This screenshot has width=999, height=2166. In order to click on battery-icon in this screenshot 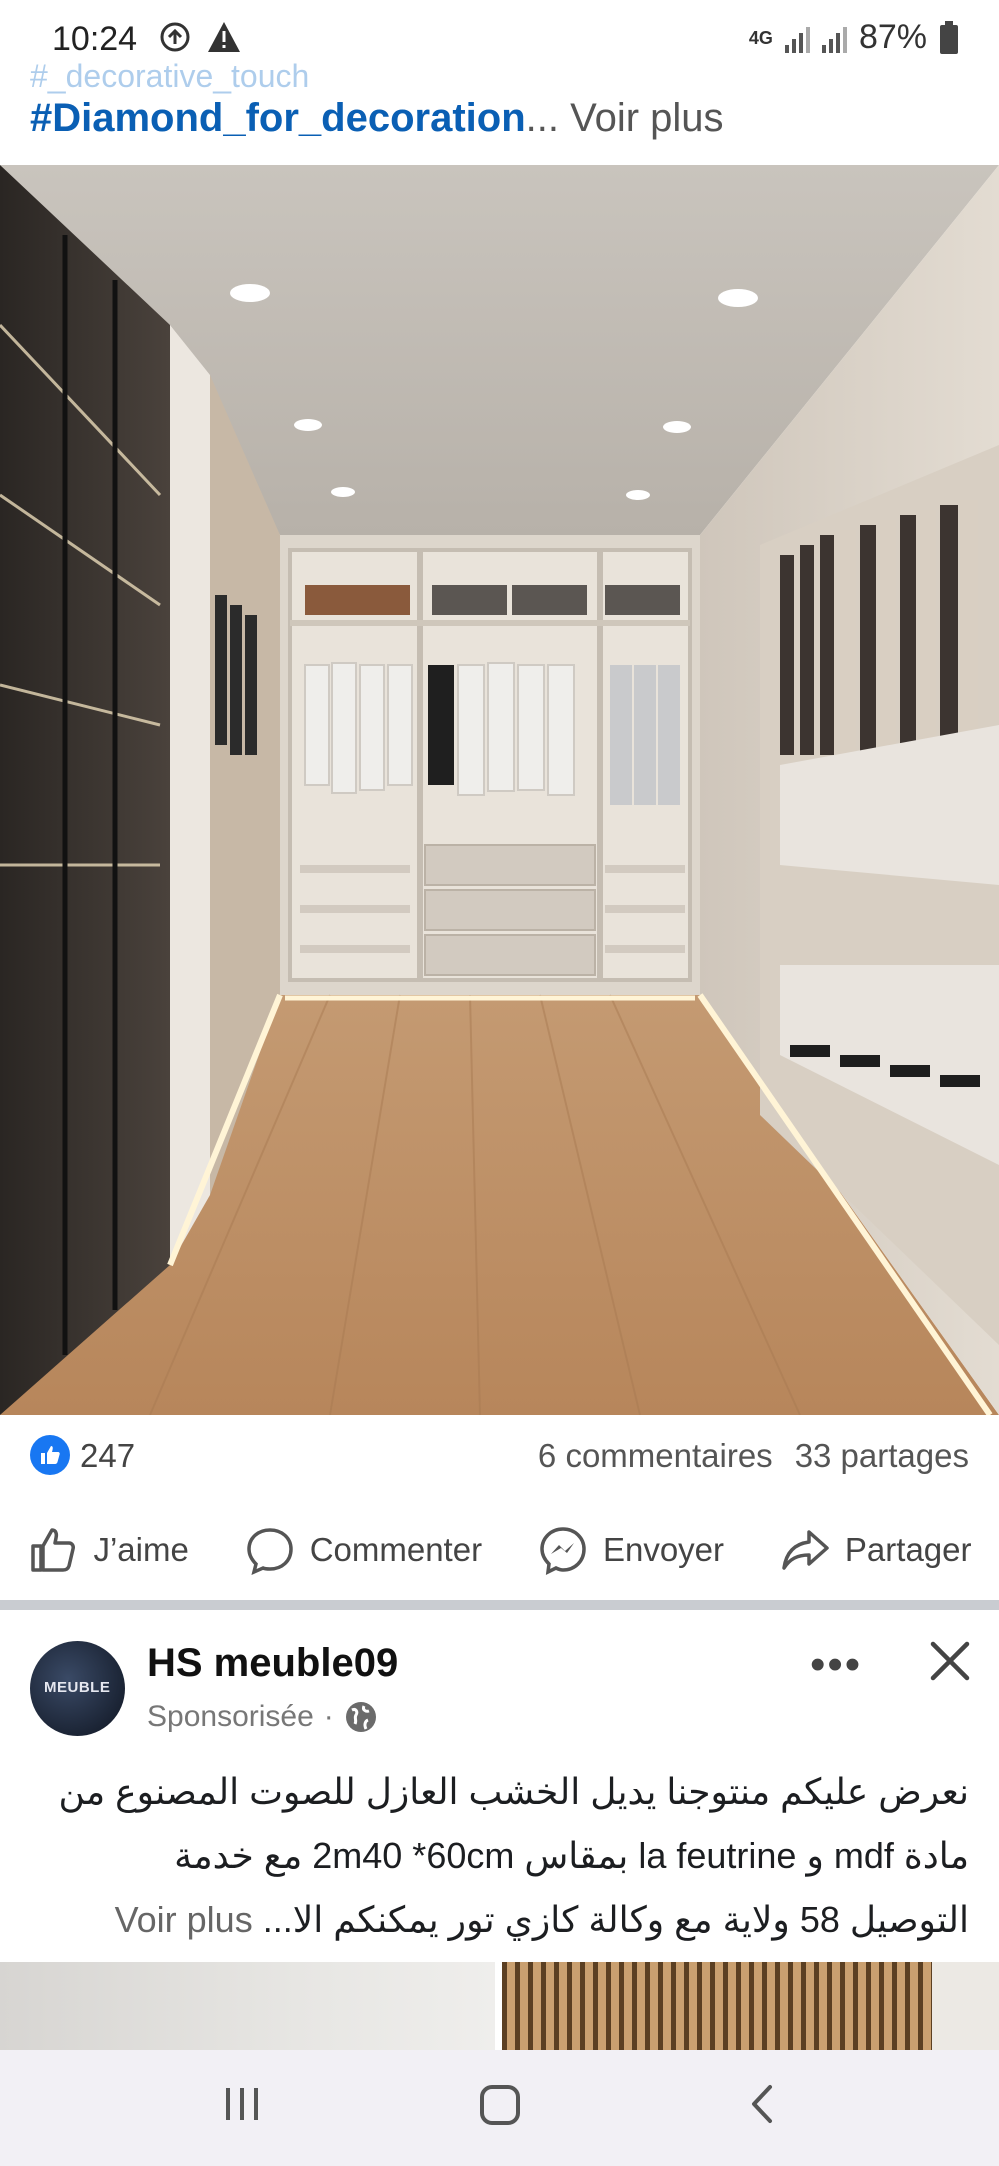, I will do `click(949, 37)`.